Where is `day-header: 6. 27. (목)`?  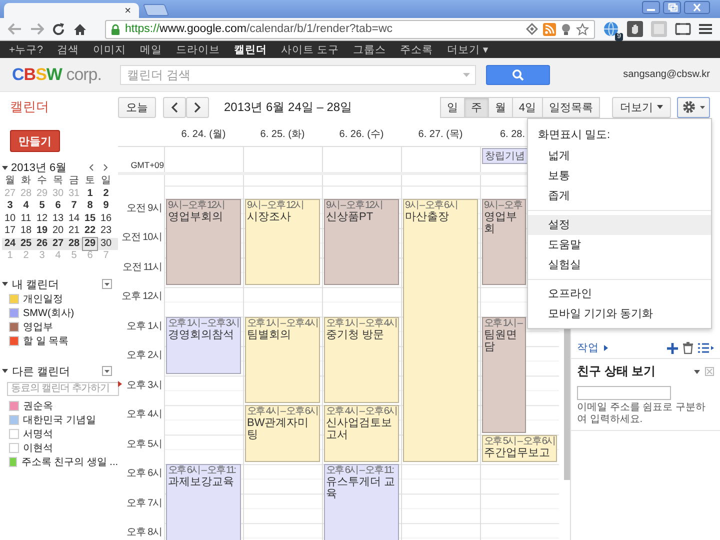 day-header: 6. 27. (목) is located at coordinates (440, 134).